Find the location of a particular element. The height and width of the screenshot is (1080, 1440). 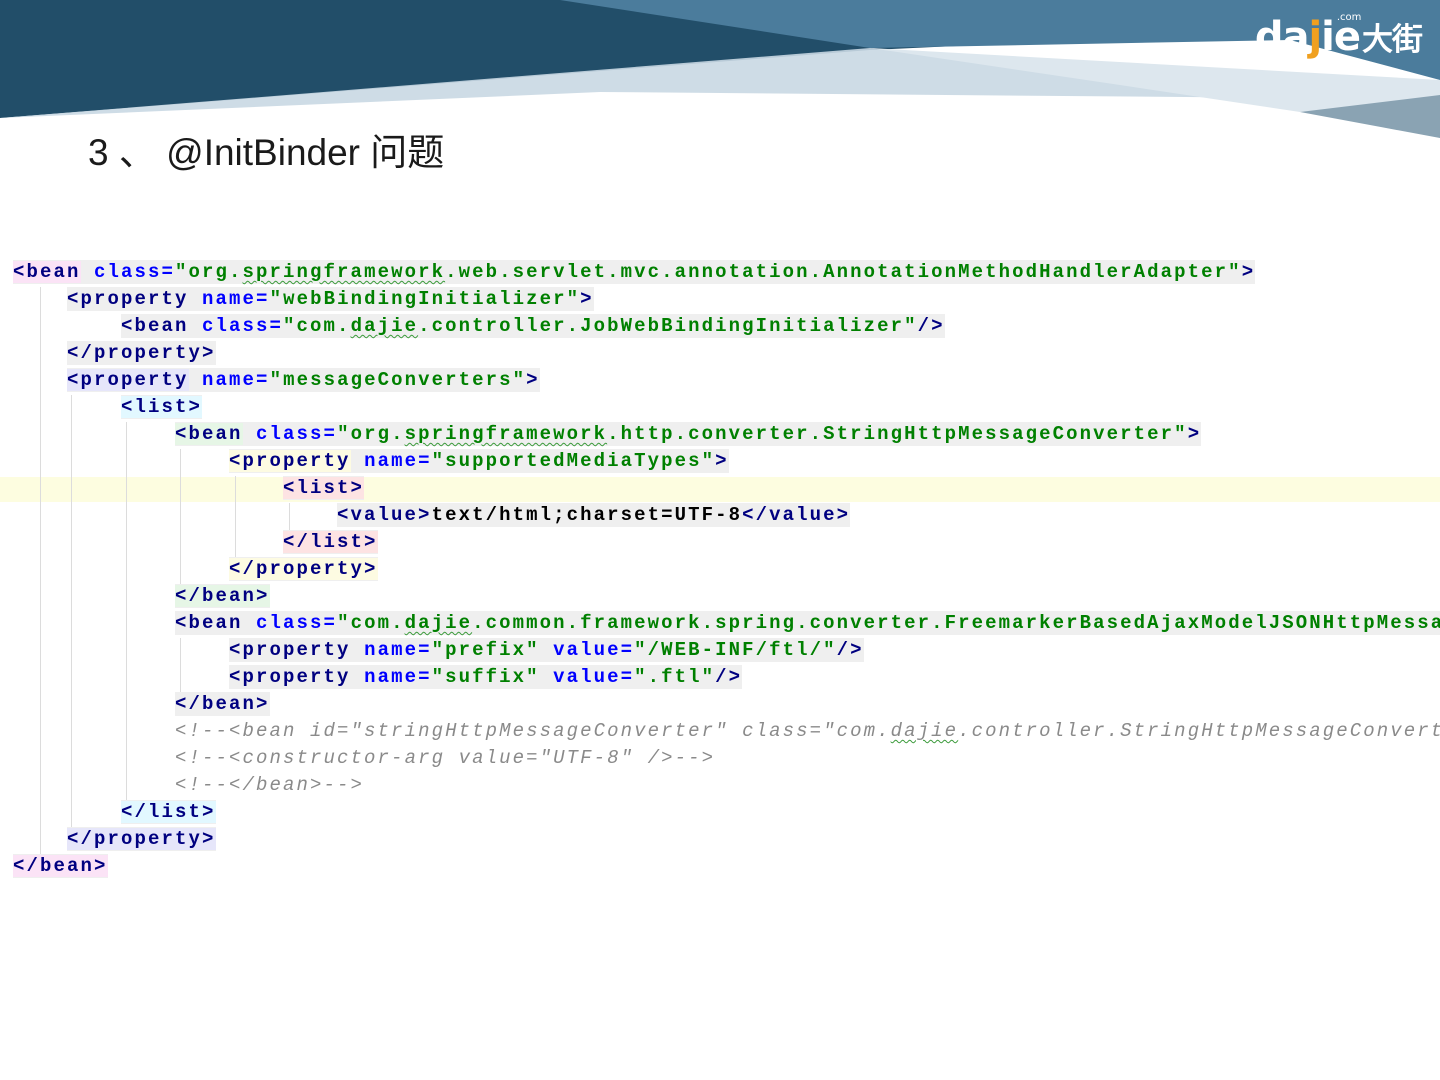

code-line: <!--<constructor-arg value="UTF-8" />--> is located at coordinates (726, 758).